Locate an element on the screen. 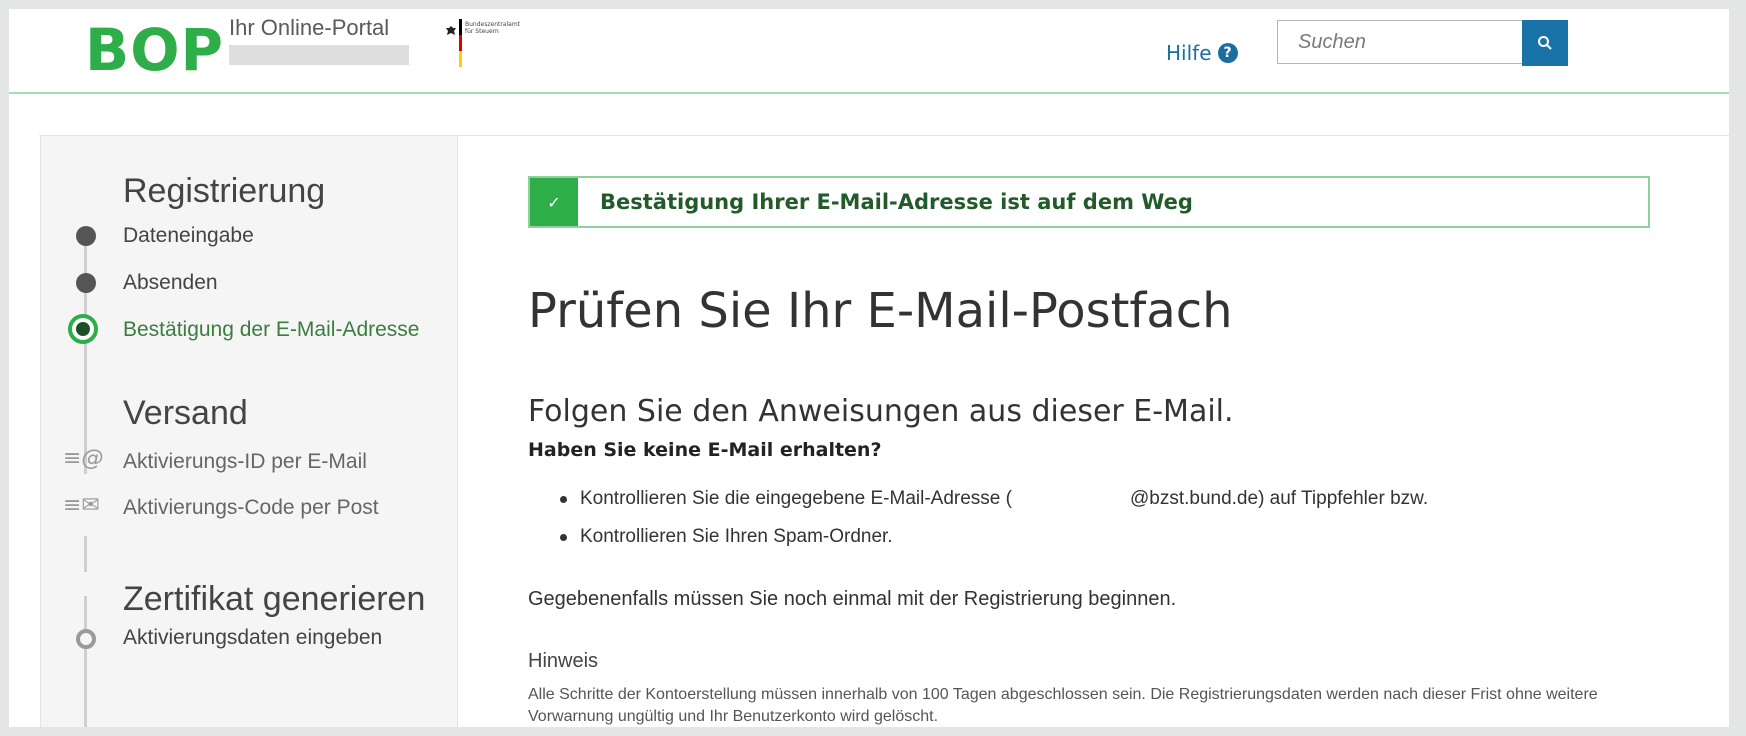  question-circle-icon: ? is located at coordinates (1227, 53).